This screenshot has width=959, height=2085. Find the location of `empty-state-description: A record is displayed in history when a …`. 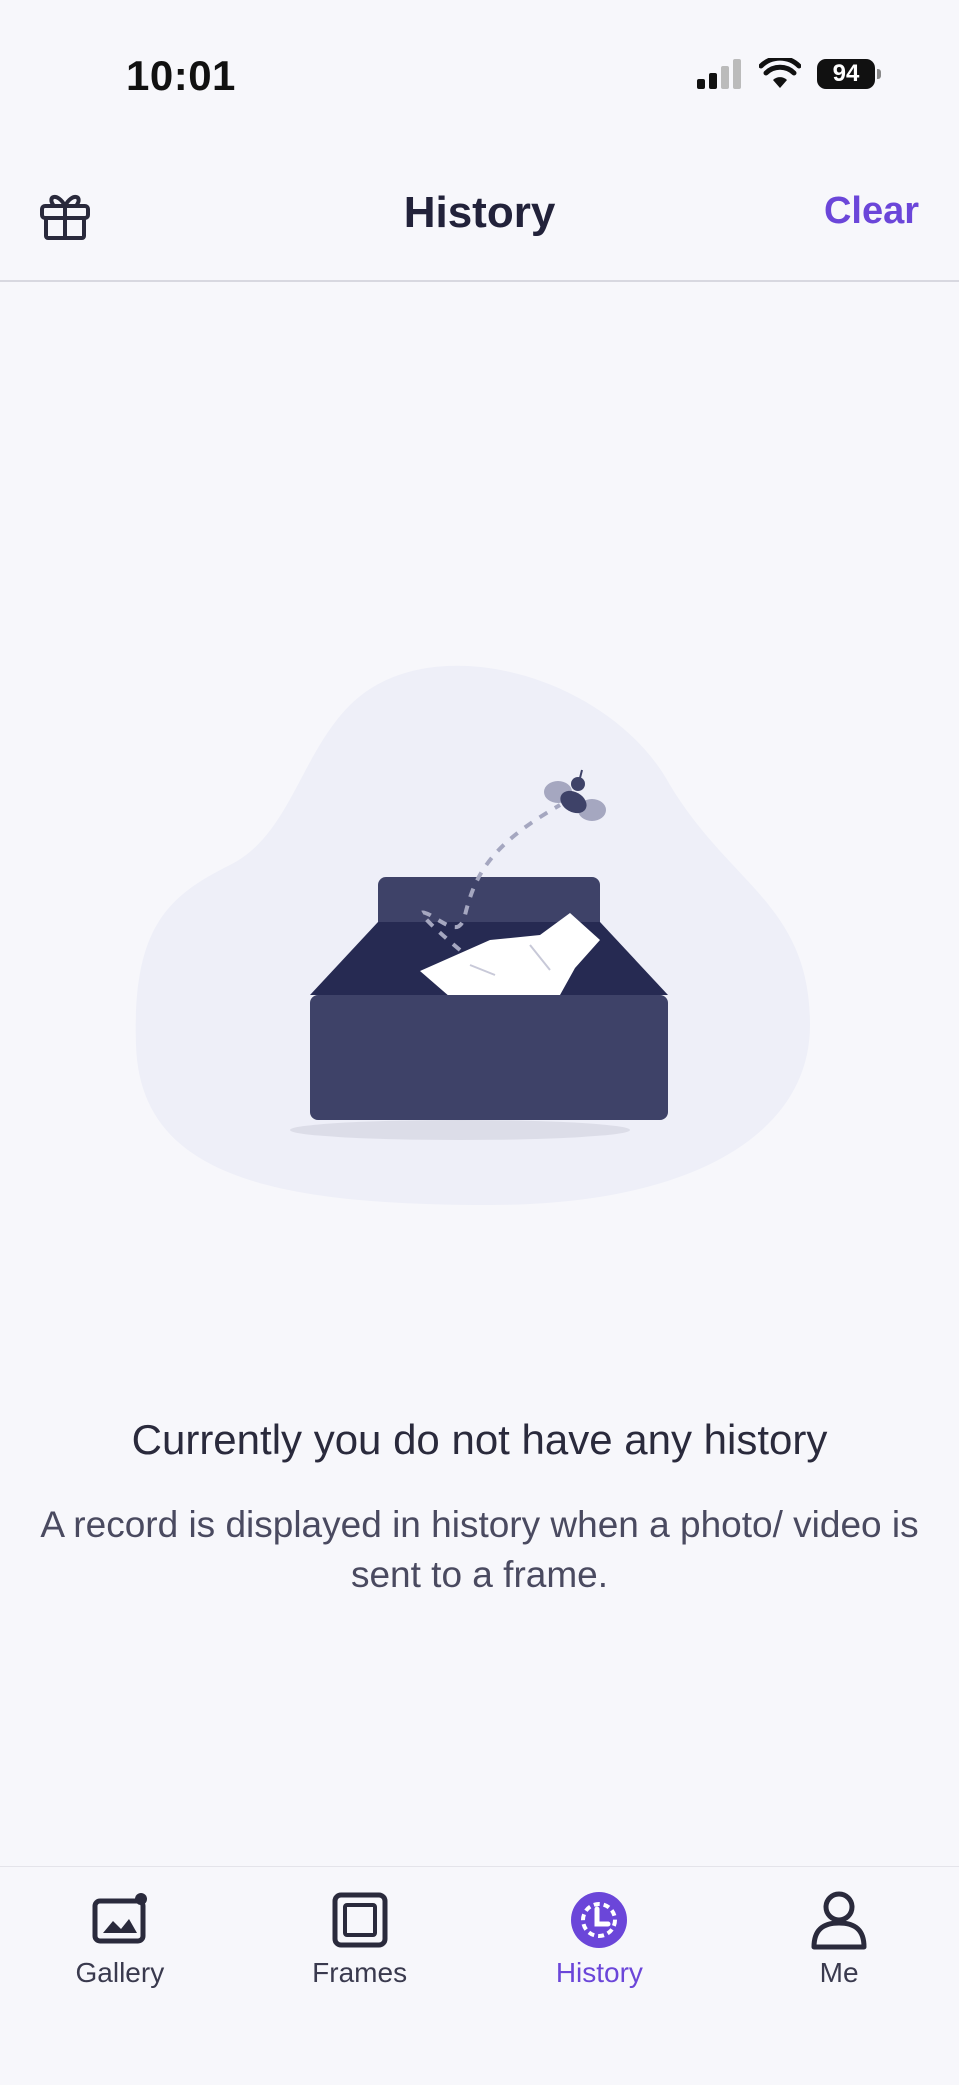

empty-state-description: A record is displayed in history when a … is located at coordinates (479, 1549).